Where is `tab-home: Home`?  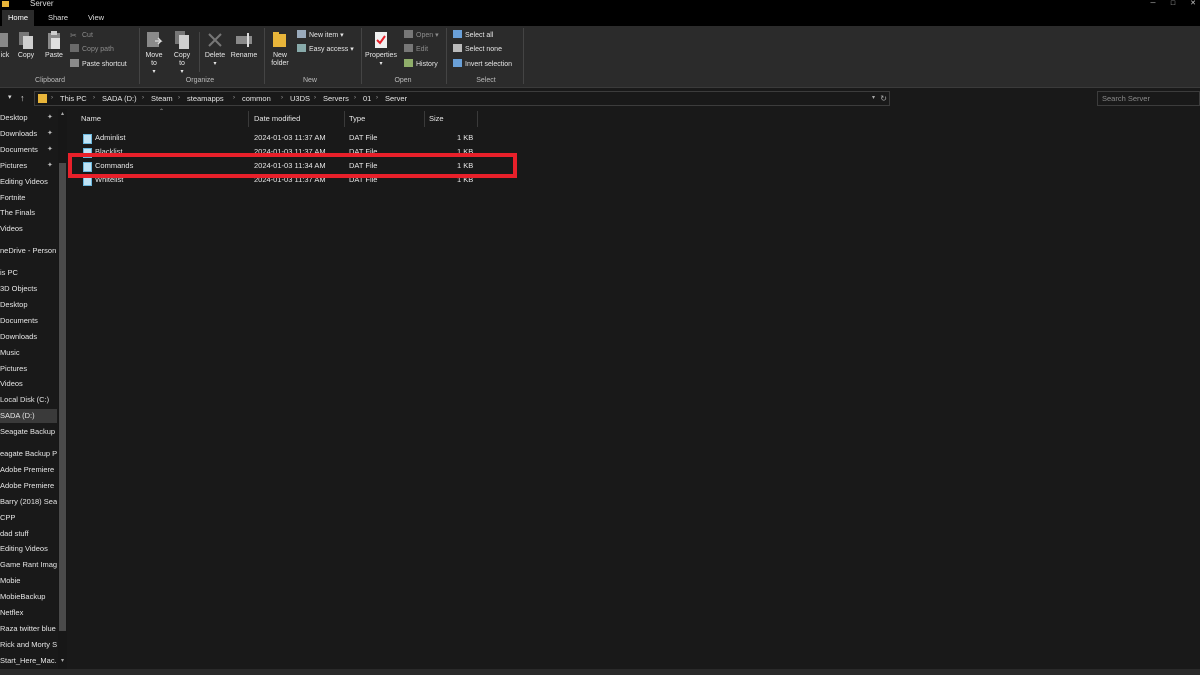
tab-home: Home is located at coordinates (18, 18).